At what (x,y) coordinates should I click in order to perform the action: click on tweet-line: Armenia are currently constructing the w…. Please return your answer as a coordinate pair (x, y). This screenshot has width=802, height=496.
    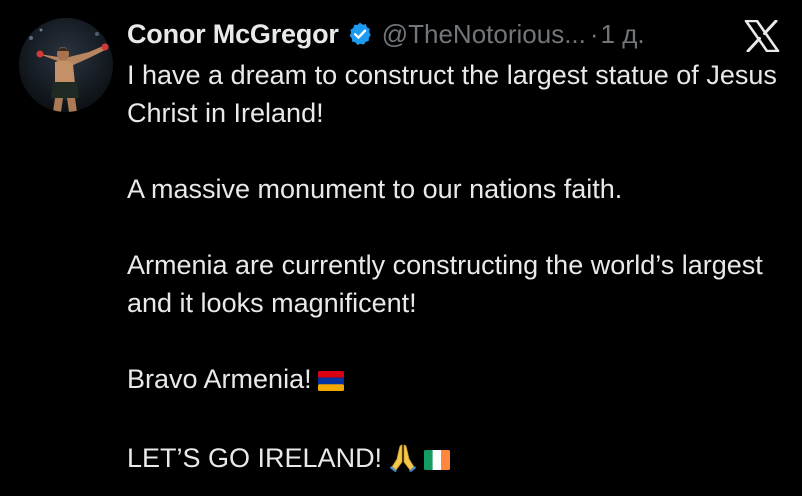
    Looking at the image, I should click on (445, 284).